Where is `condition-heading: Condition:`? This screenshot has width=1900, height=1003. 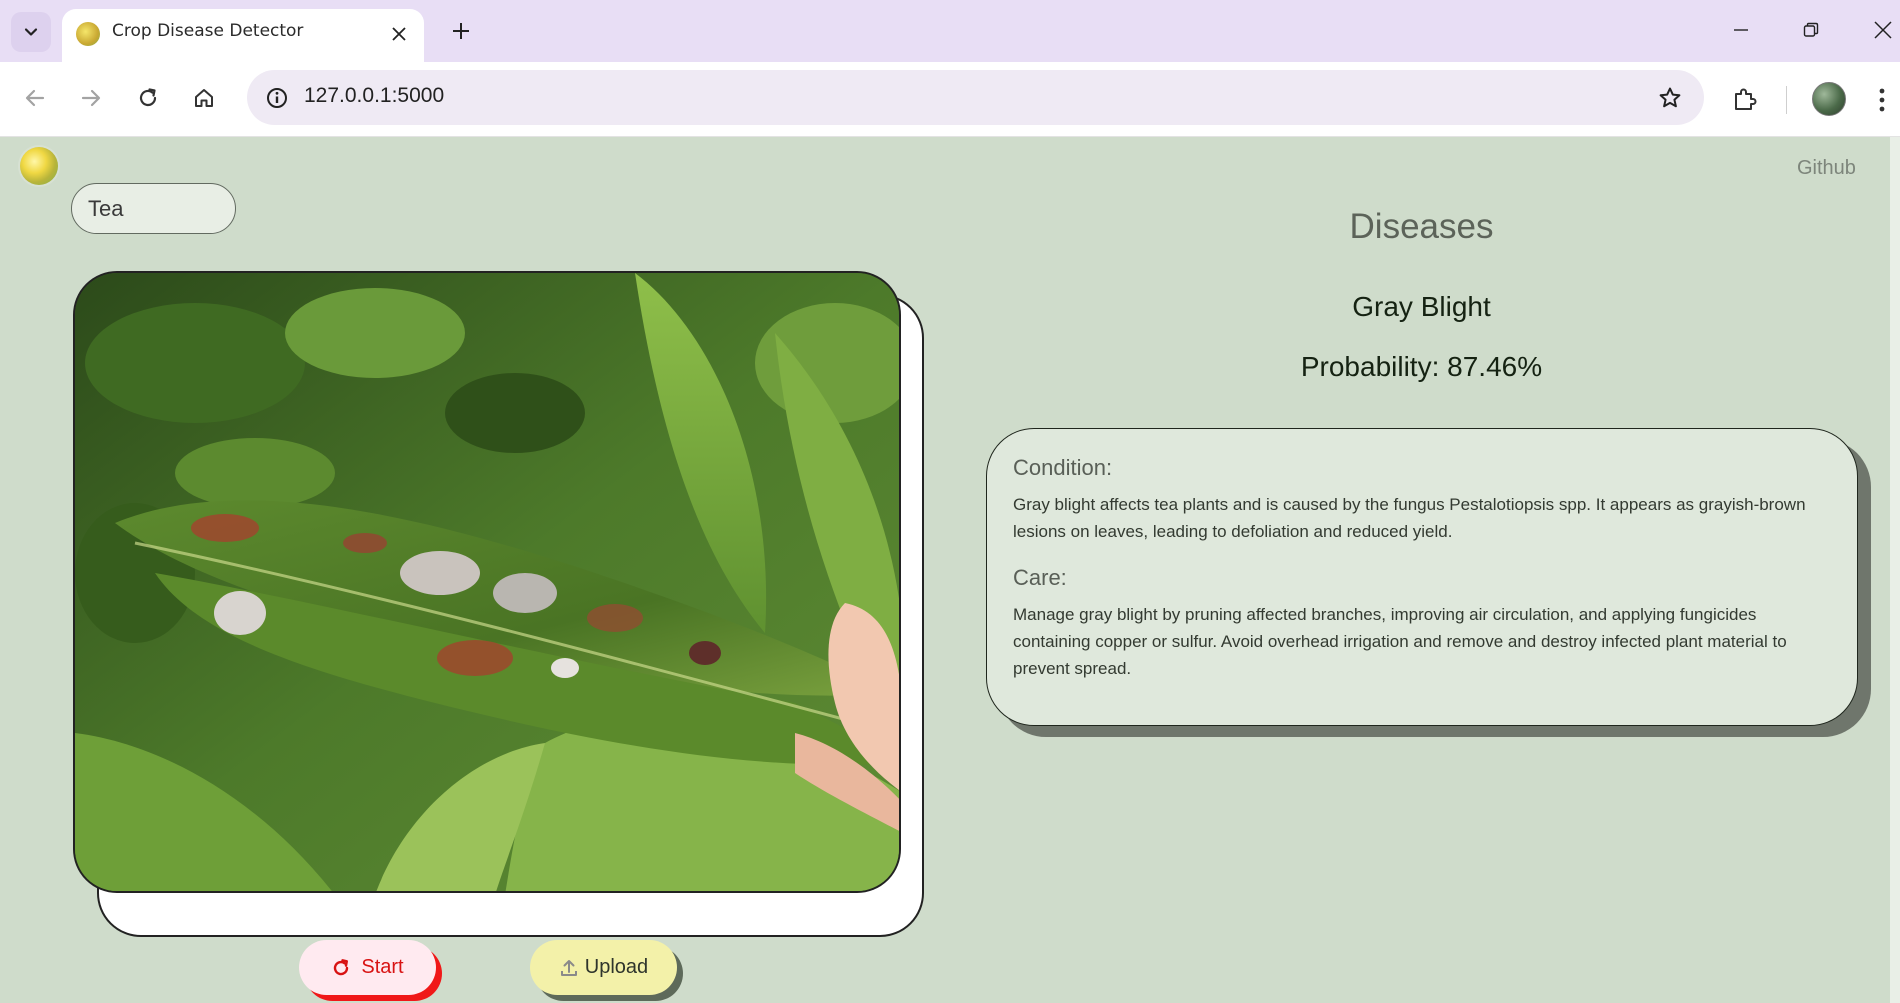
condition-heading: Condition: is located at coordinates (1063, 467).